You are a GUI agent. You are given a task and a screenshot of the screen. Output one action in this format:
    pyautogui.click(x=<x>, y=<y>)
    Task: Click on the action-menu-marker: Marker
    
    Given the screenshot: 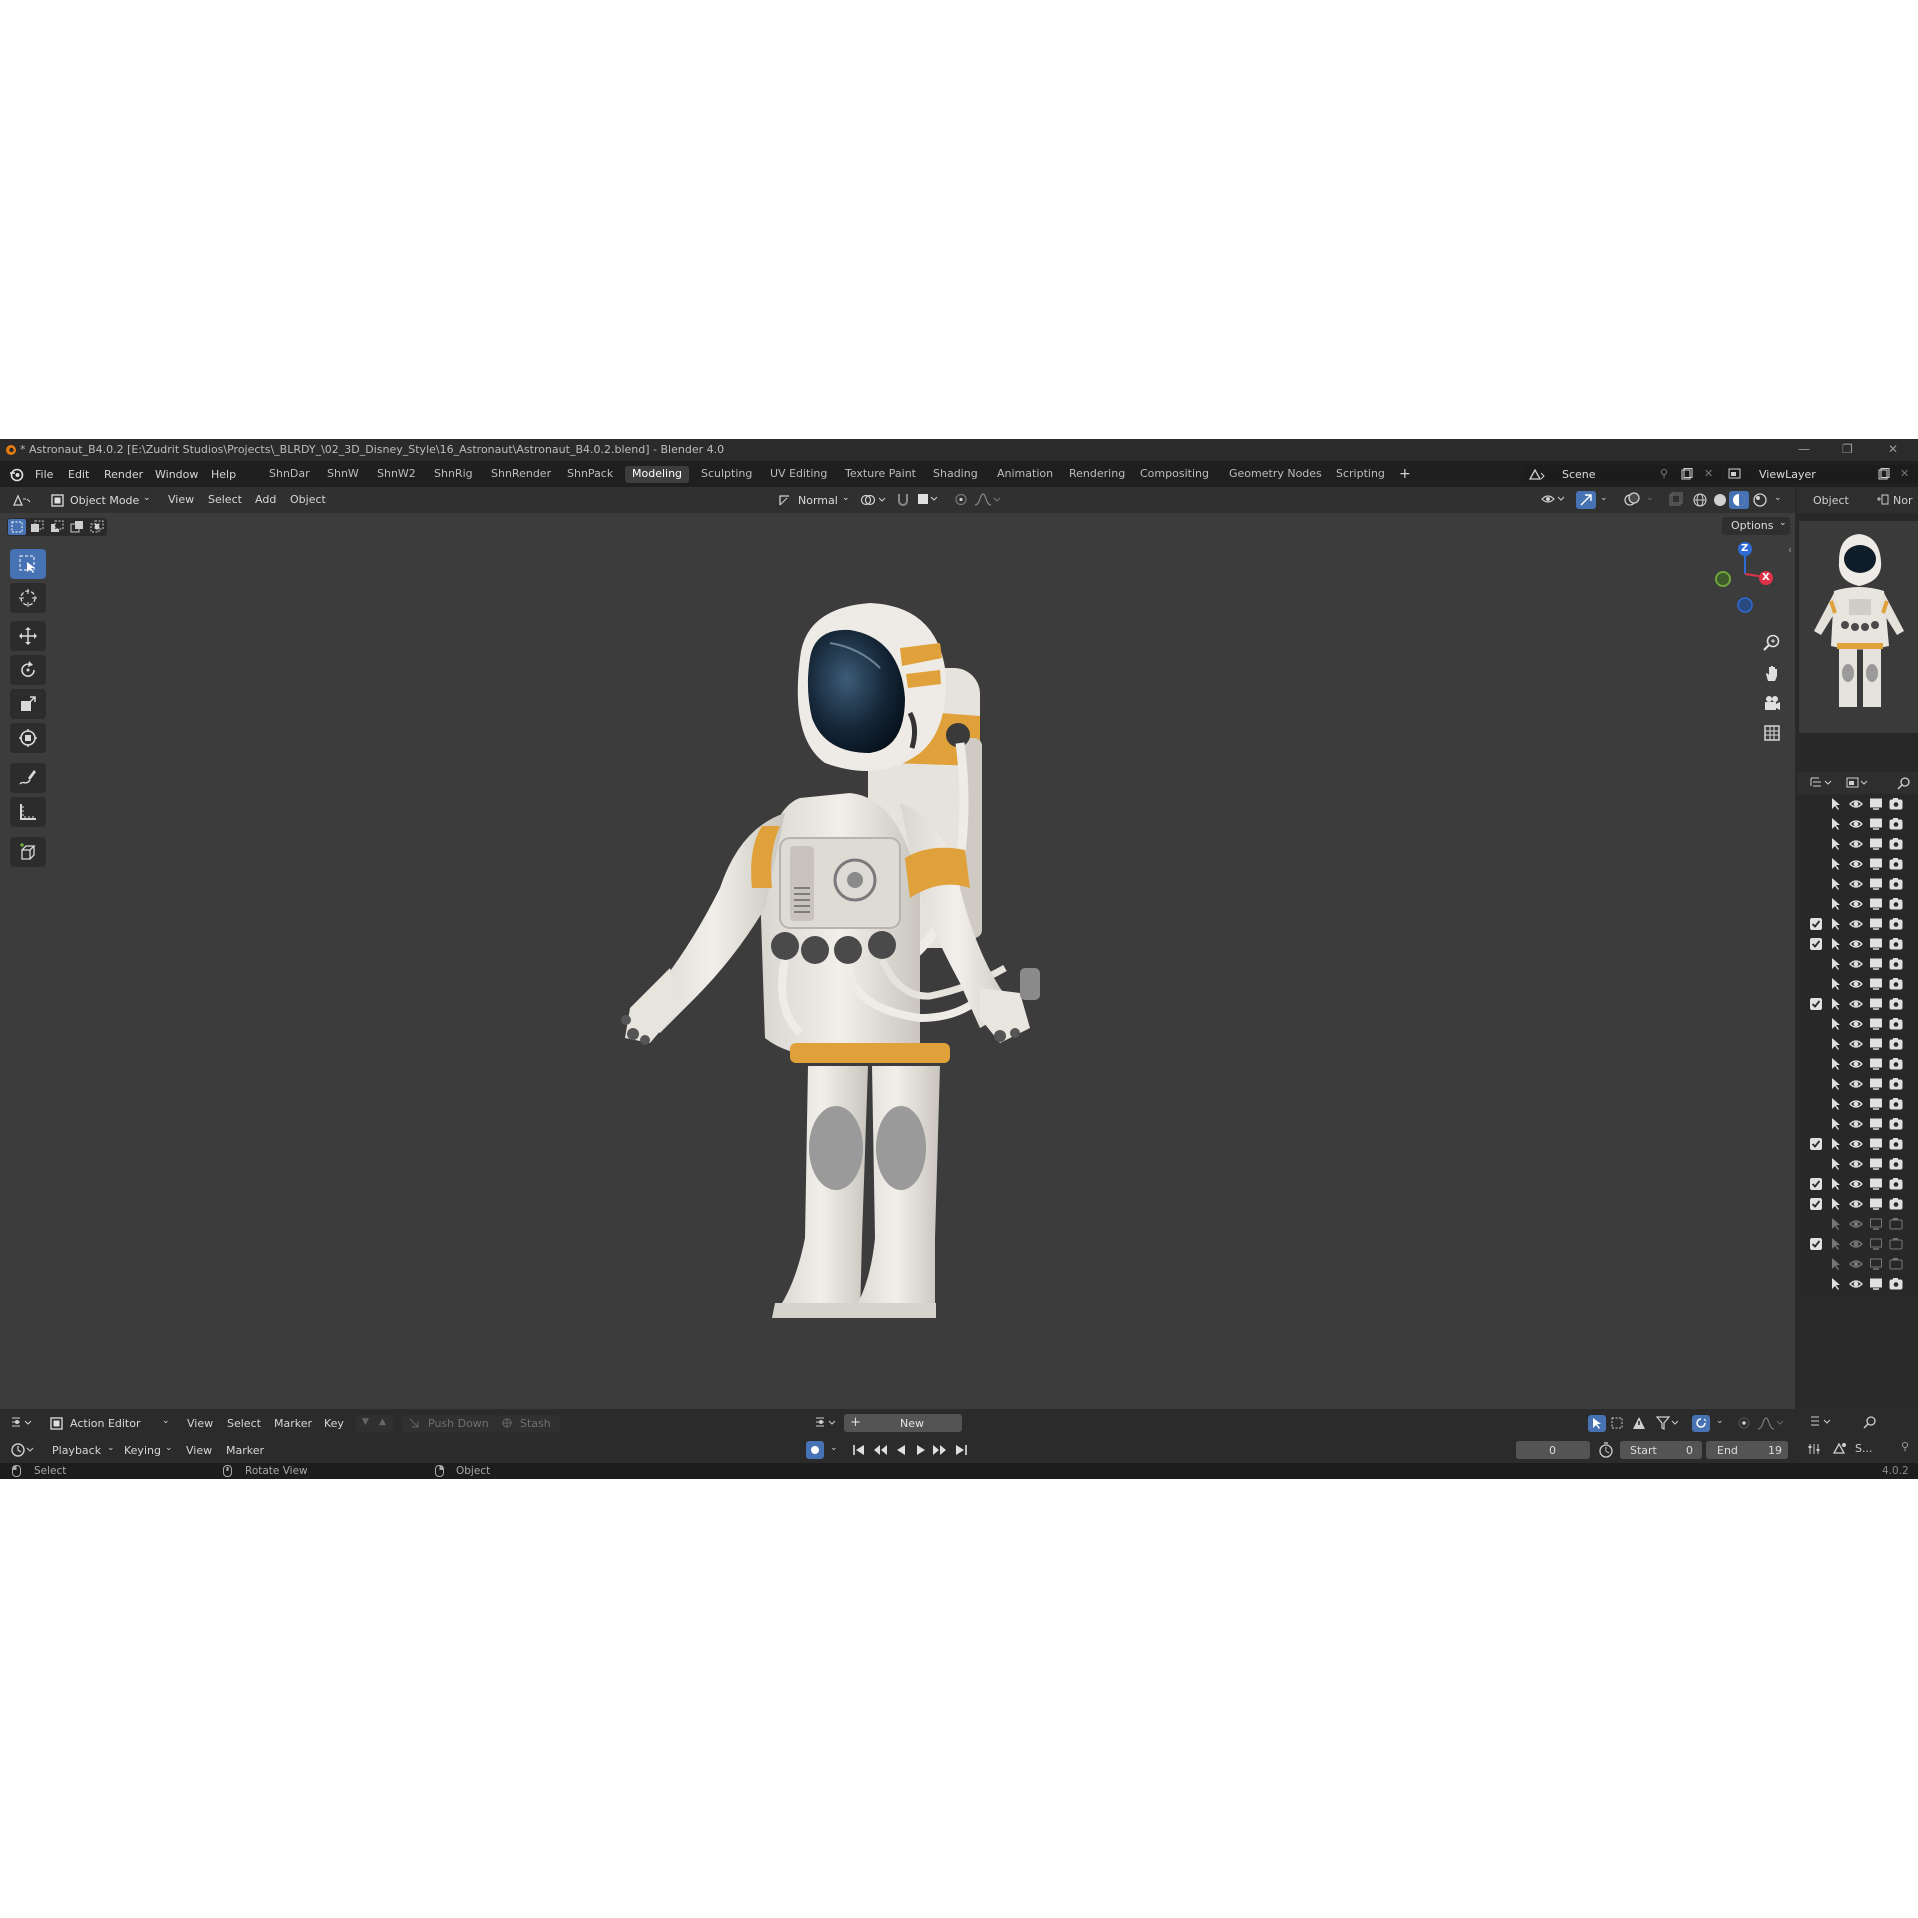 What is the action you would take?
    pyautogui.click(x=293, y=1423)
    